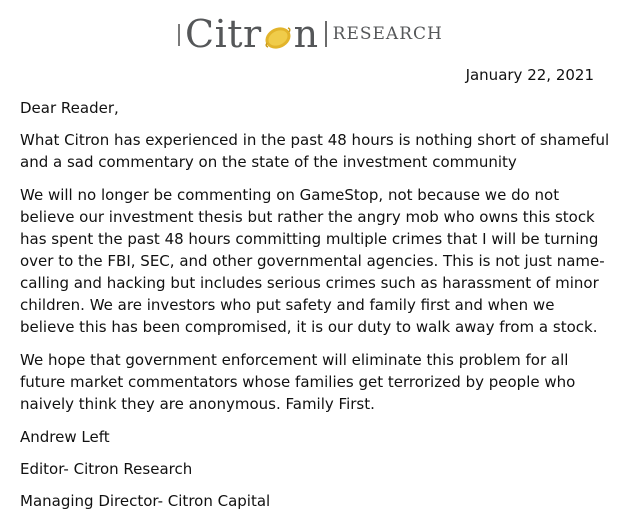 This screenshot has height=526, width=623. I want to click on salutation: Dear Reader,, so click(69, 108).